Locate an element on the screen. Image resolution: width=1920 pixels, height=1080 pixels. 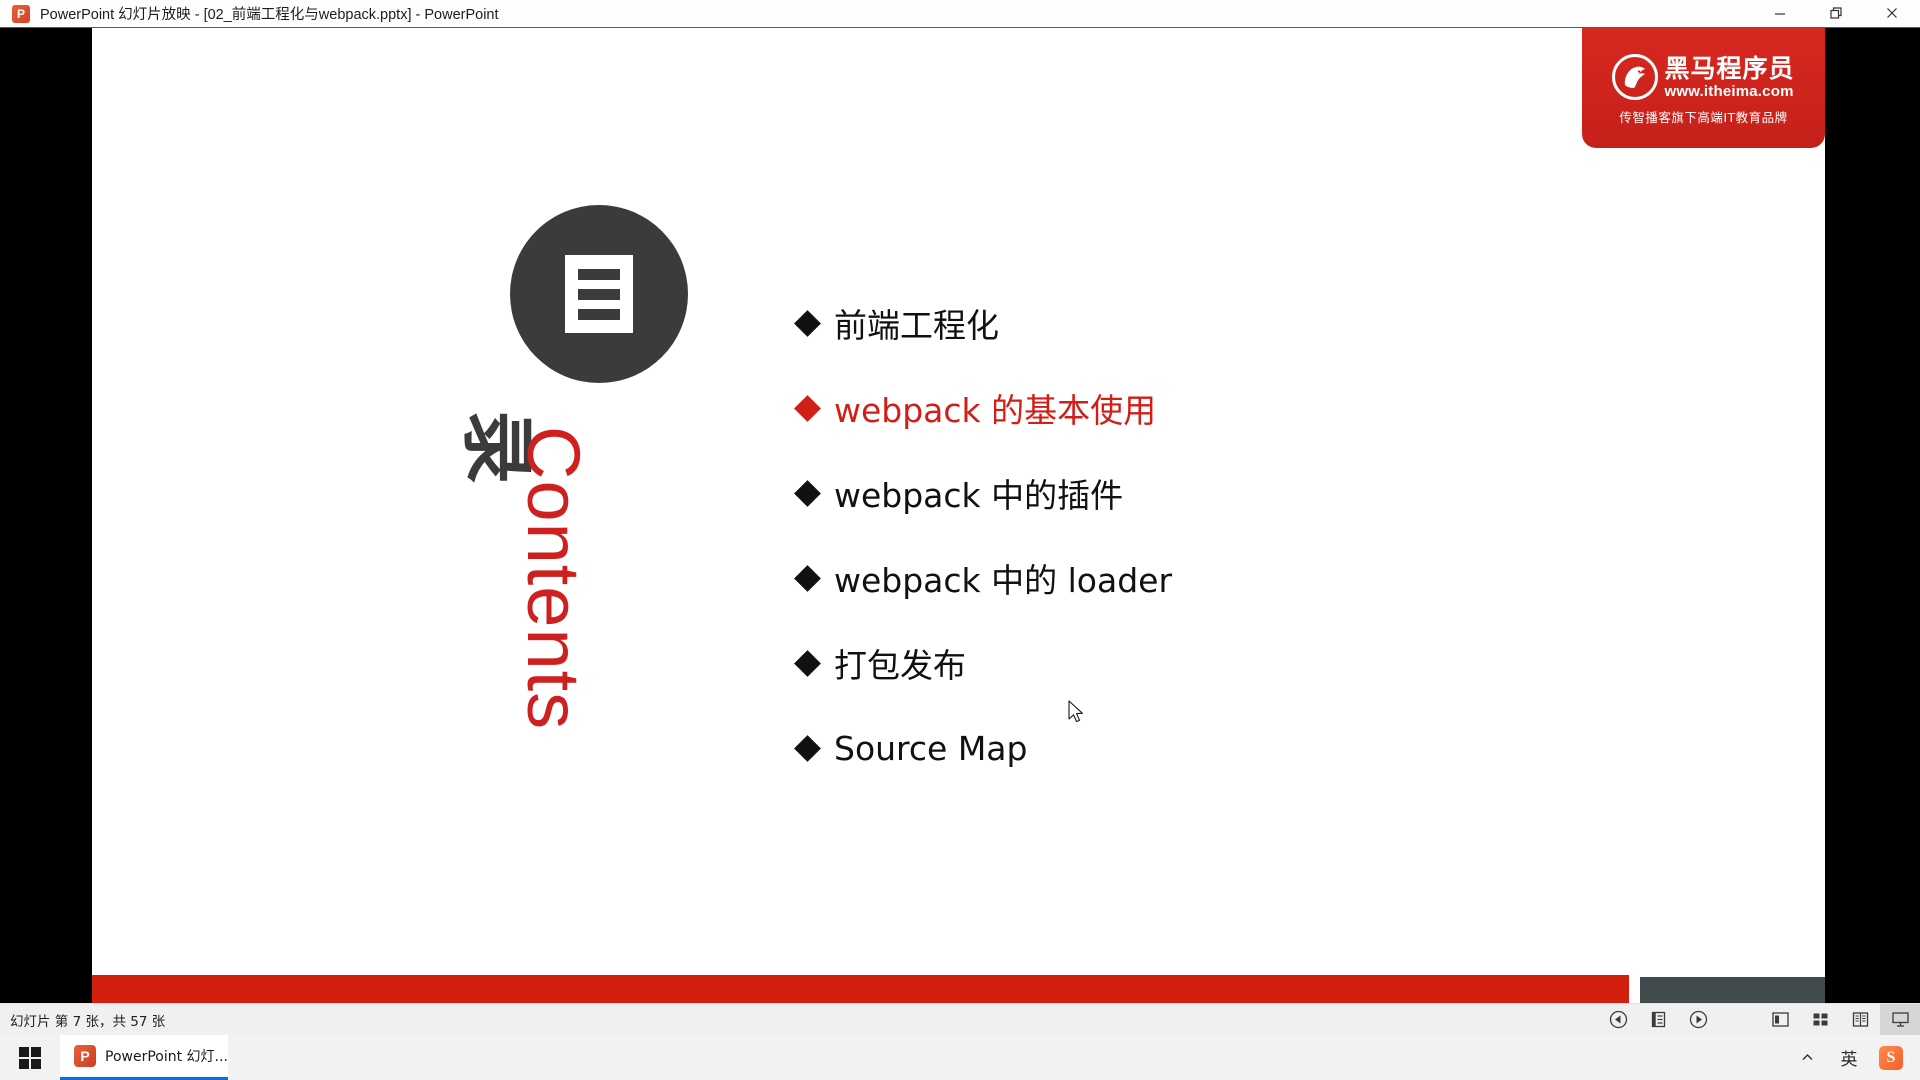
mouse-cursor is located at coordinates (1078, 713).